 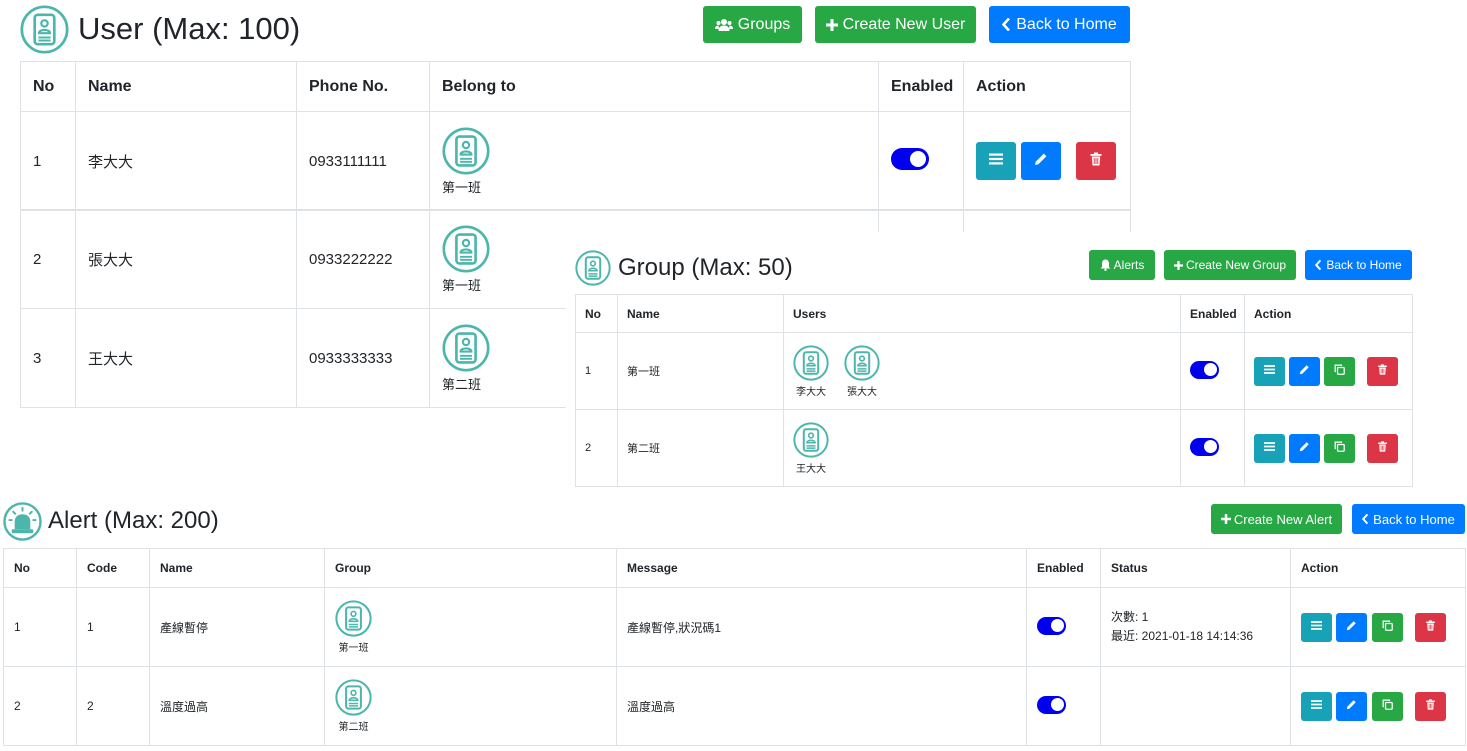 I want to click on group-title: Group (Max: 50), so click(x=684, y=268).